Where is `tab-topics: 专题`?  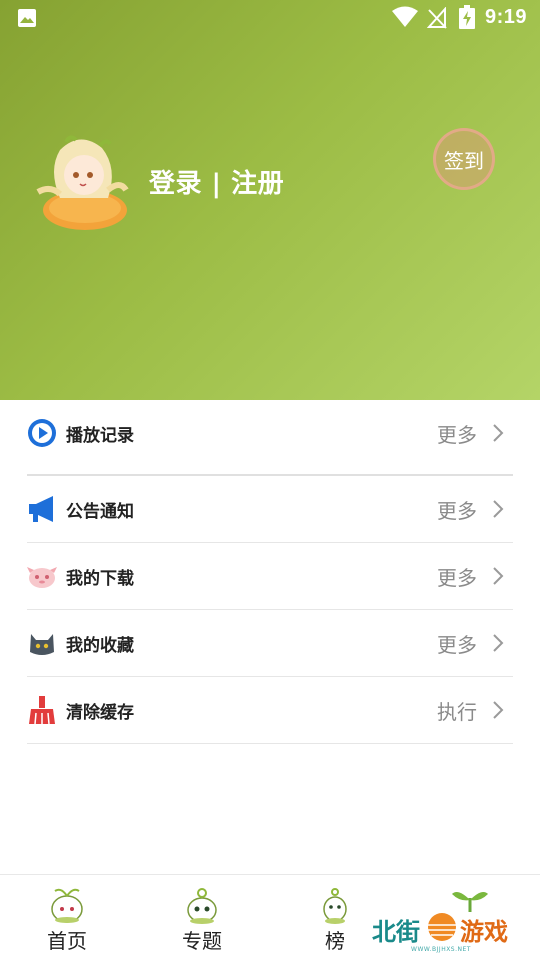
tab-topics: 专题 is located at coordinates (202, 922).